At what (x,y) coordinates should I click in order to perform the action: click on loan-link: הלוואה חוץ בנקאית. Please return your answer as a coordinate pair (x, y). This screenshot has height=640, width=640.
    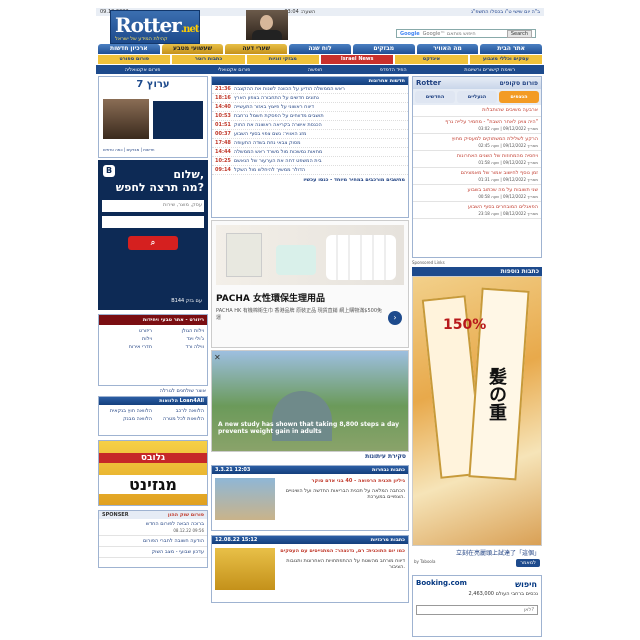
    Looking at the image, I should click on (127, 411).